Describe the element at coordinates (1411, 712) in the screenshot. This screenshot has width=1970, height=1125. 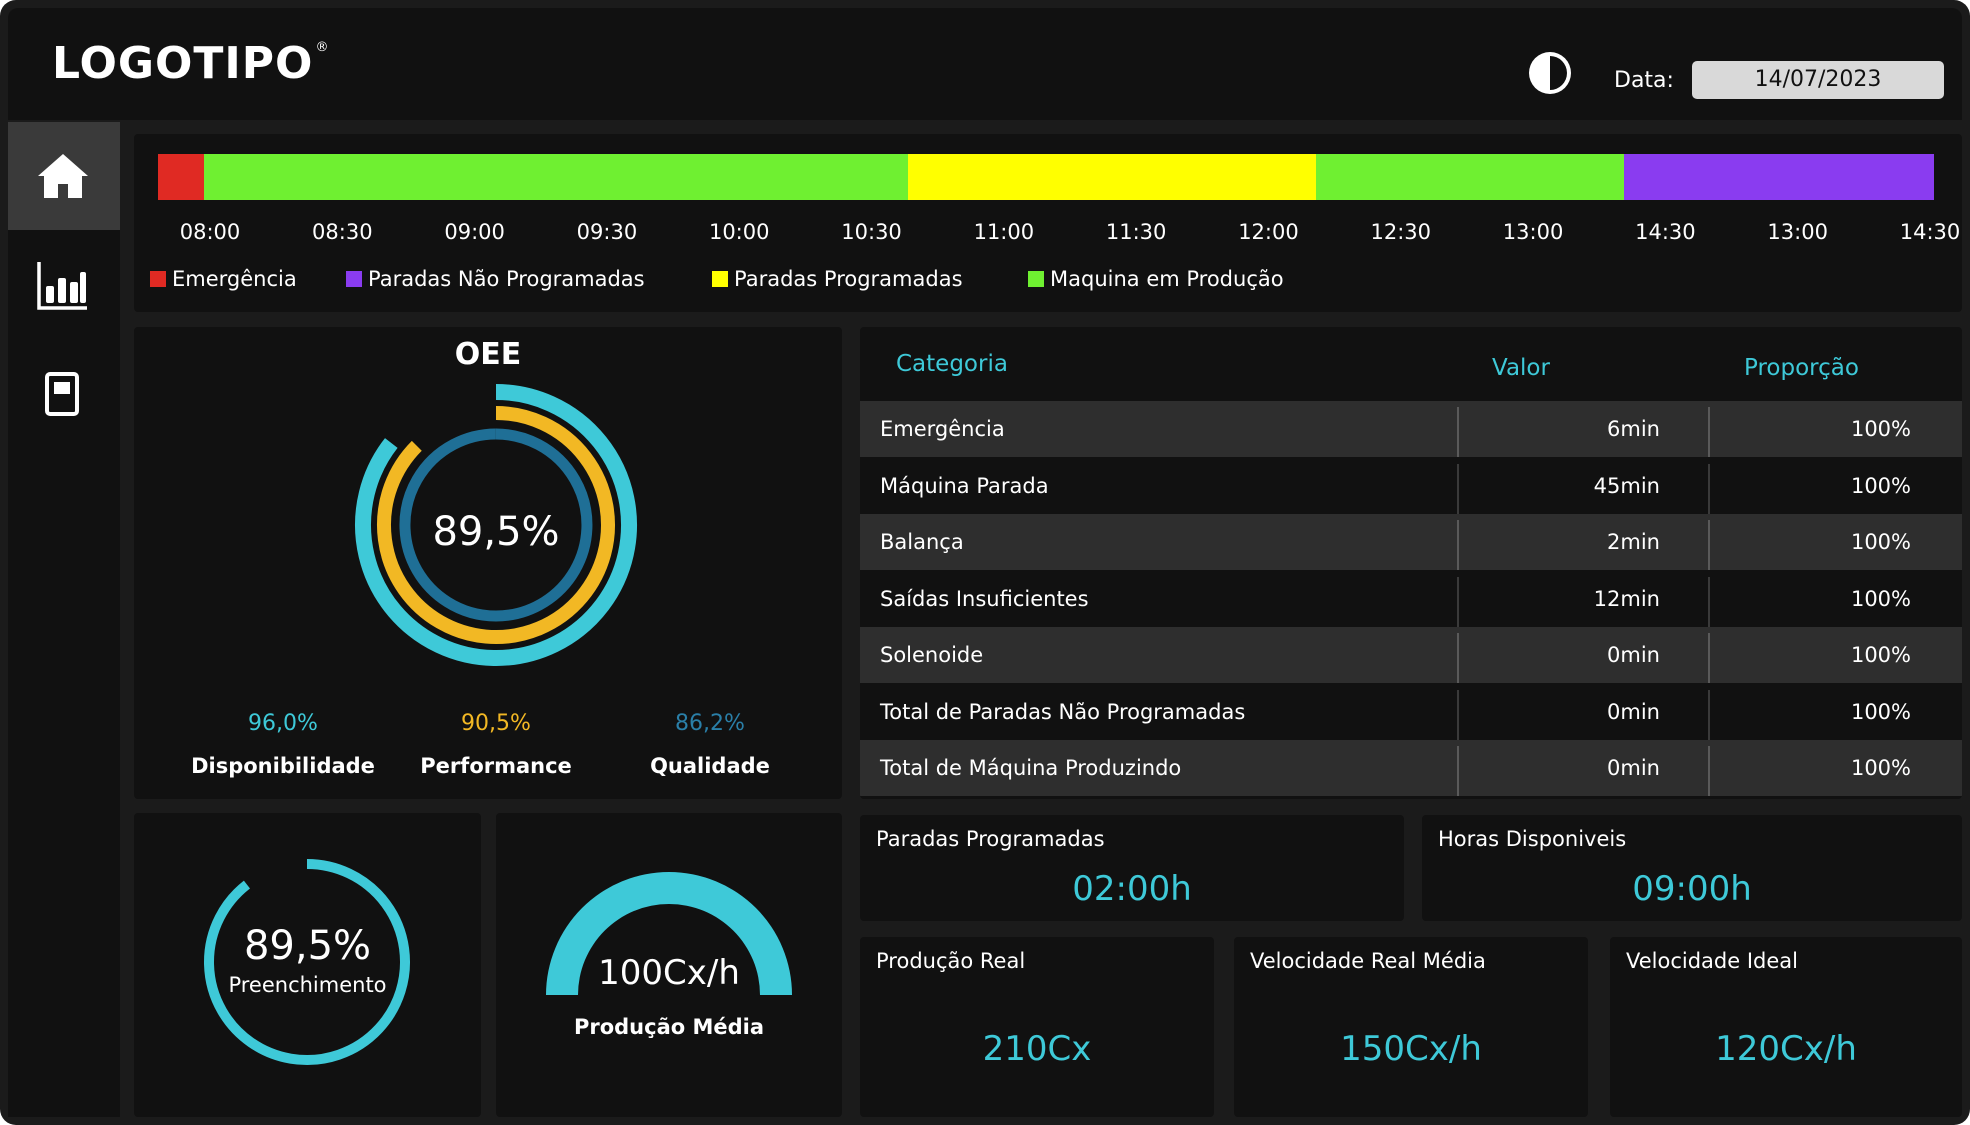
I see `table-row: Total de Paradas Não Programadas 0min 100%` at that location.